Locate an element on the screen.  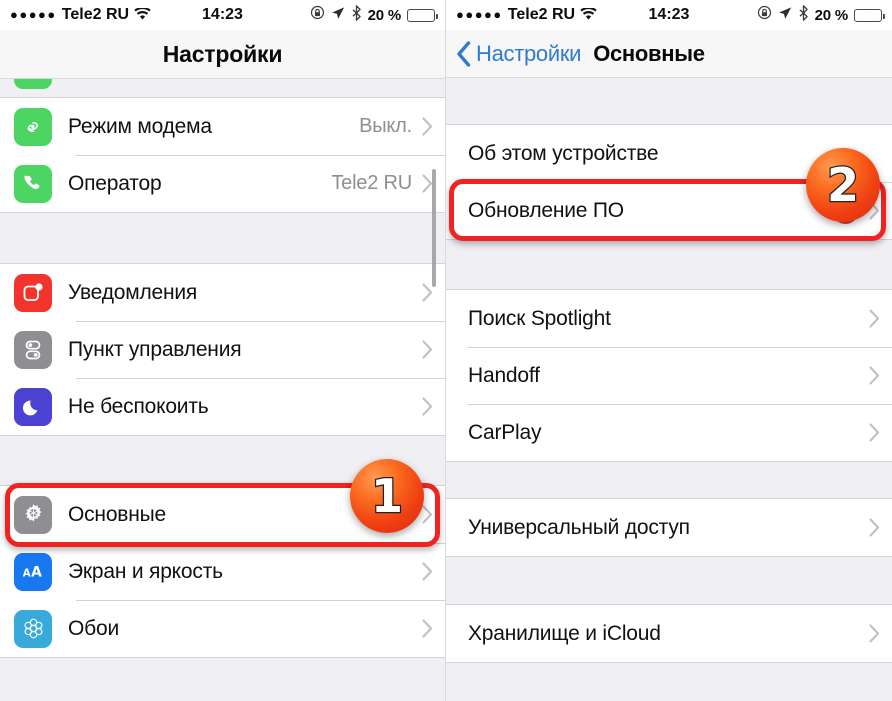
list-item-accessory: Выкл. is located at coordinates (396, 126).